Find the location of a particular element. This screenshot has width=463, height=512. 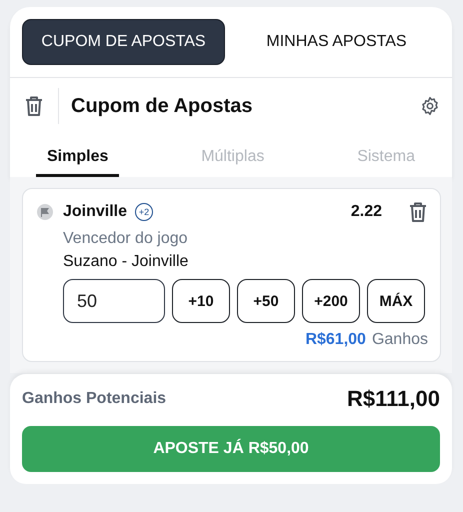

extra-markets-badge: +2 is located at coordinates (144, 212).